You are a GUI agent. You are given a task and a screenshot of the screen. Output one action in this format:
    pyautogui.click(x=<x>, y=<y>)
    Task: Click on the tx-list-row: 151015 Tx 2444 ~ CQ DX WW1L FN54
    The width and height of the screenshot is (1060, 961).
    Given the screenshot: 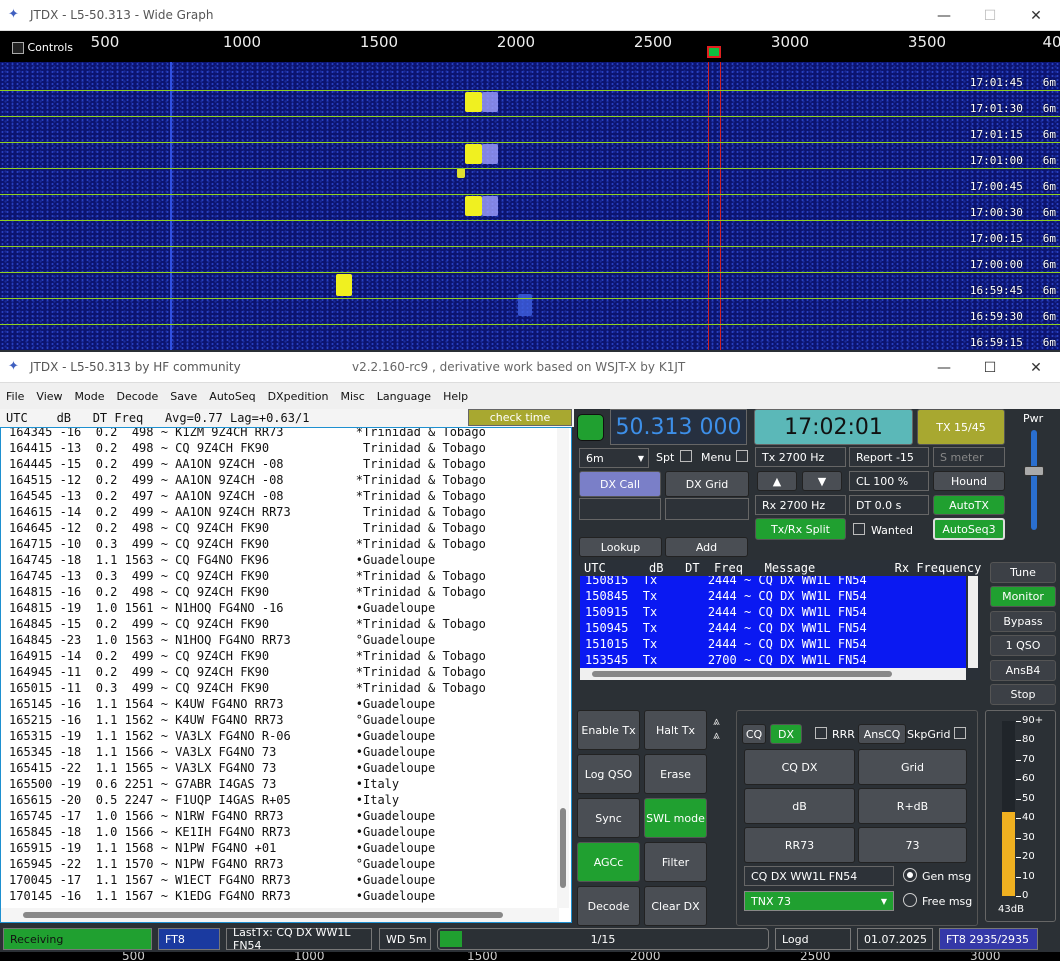 What is the action you would take?
    pyautogui.click(x=773, y=644)
    